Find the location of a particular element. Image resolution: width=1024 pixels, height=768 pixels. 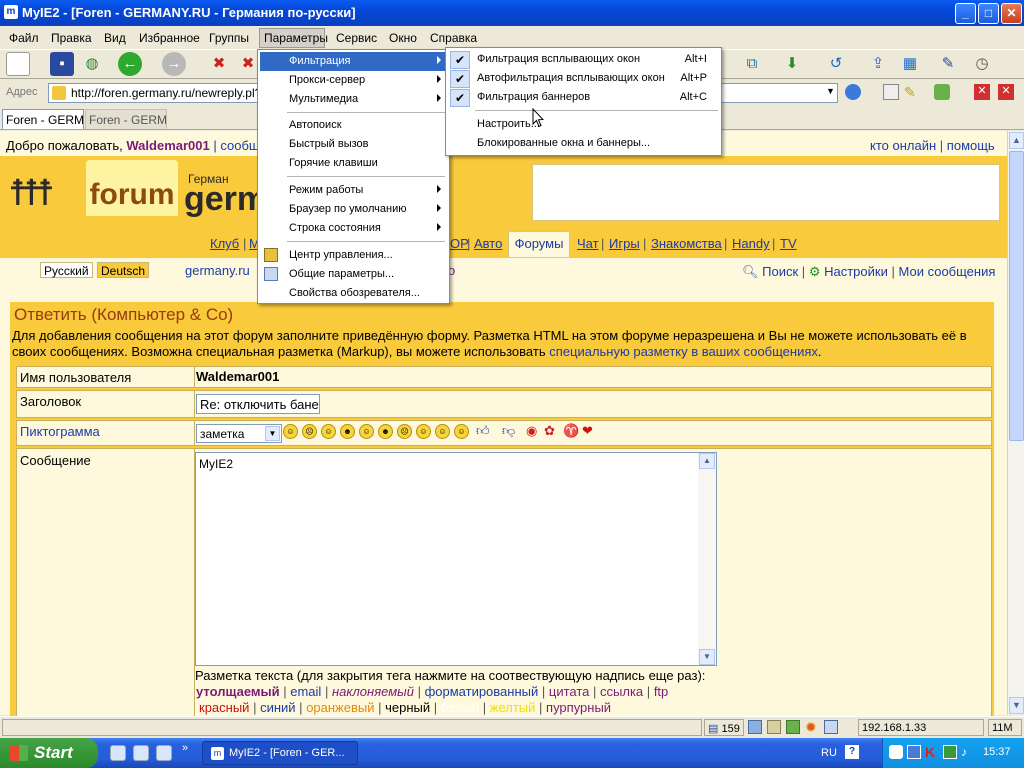

color-red-link: красный is located at coordinates (224, 707).